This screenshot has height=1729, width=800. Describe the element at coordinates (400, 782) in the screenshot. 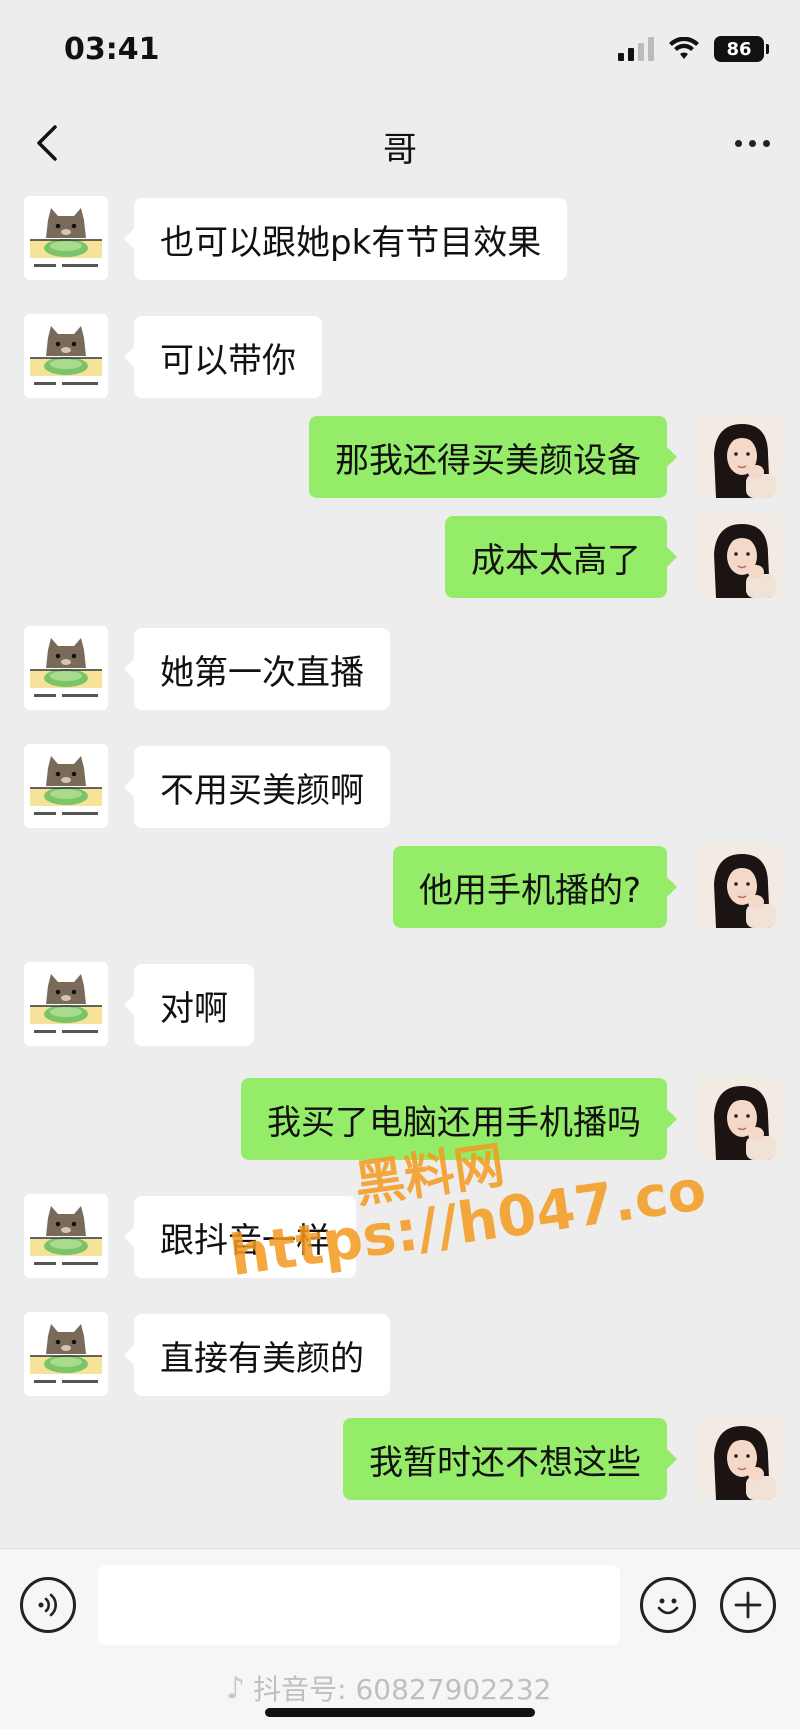

I see `message-row: 不用买美颜啊` at that location.